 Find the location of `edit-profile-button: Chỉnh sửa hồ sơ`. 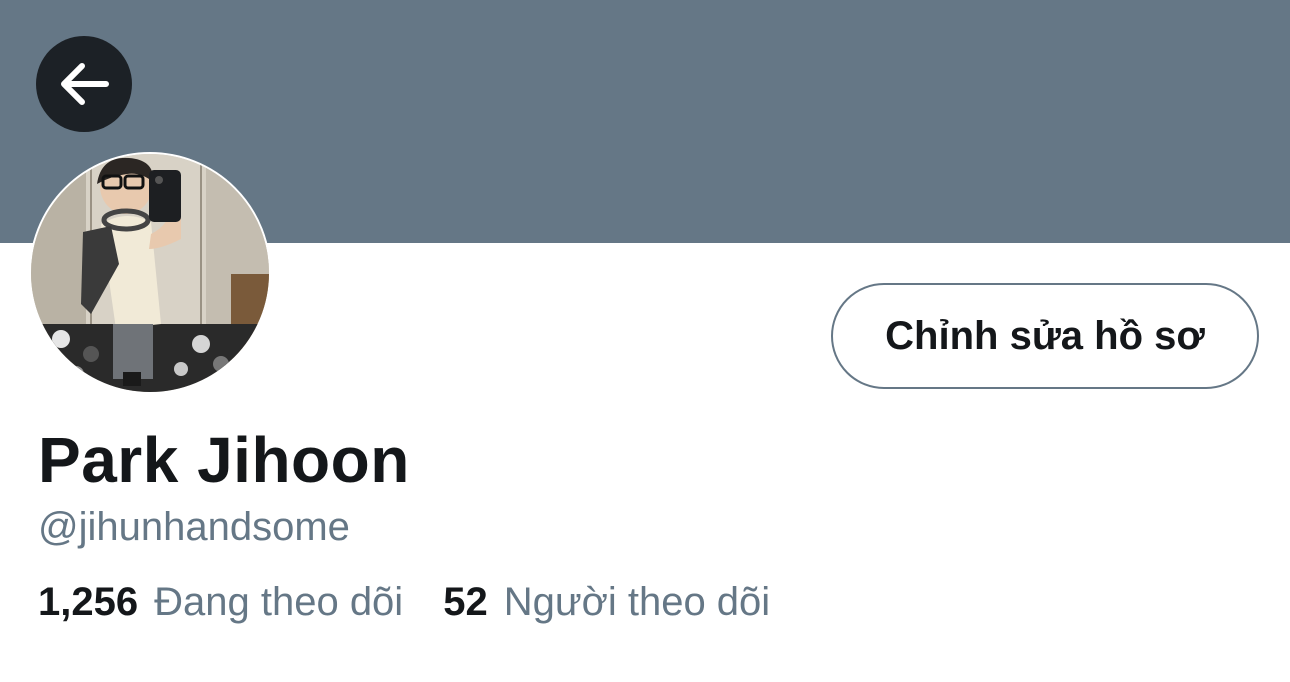

edit-profile-button: Chỉnh sửa hồ sơ is located at coordinates (1045, 336).